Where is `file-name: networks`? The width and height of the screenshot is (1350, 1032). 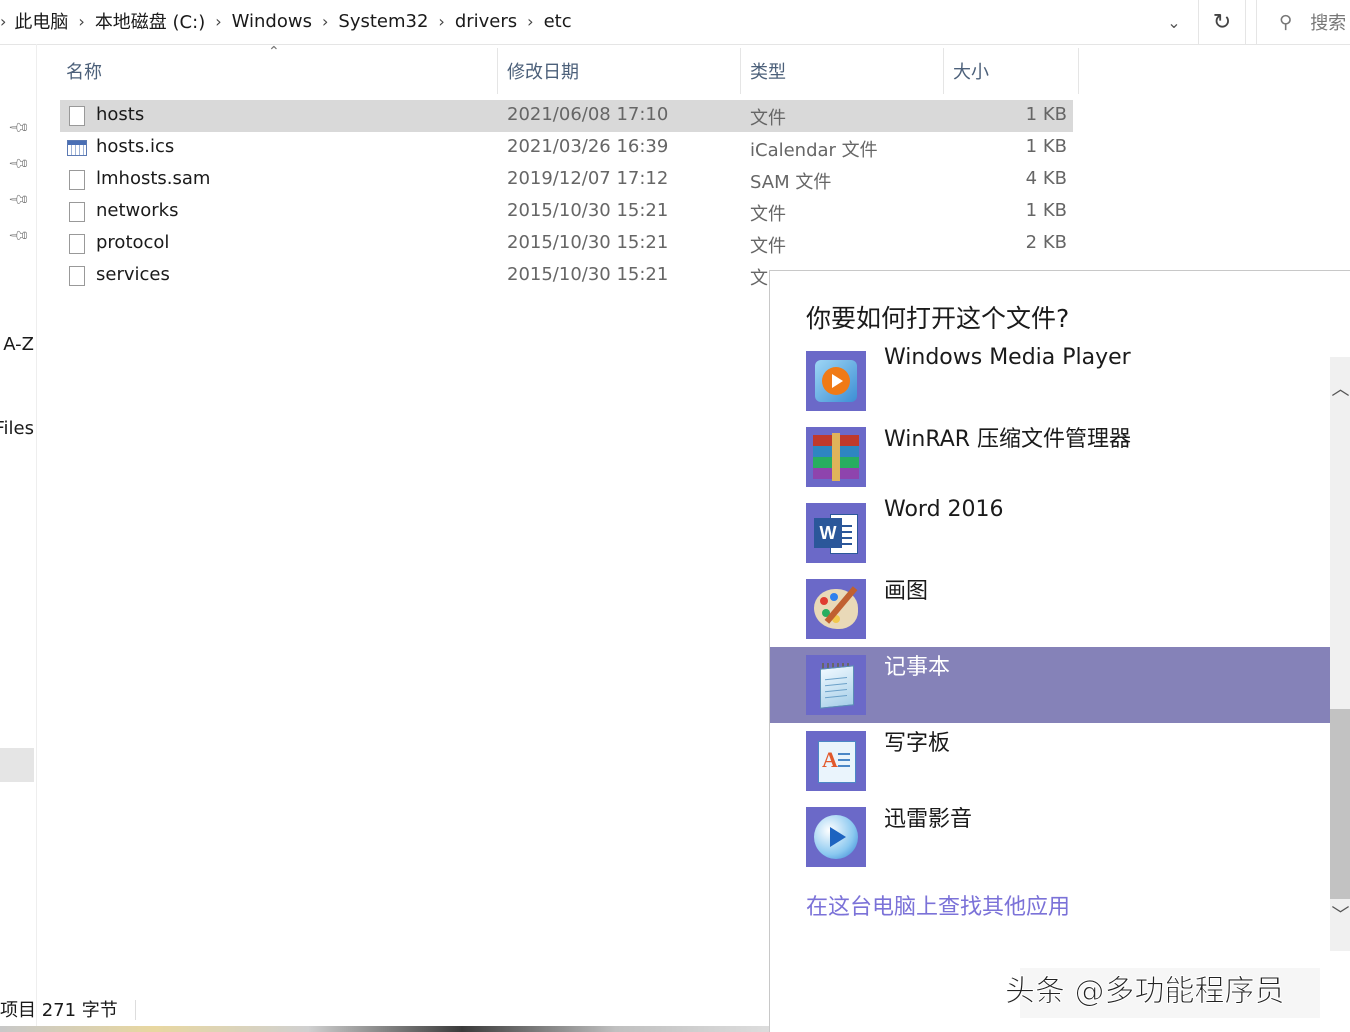
file-name: networks is located at coordinates (137, 210).